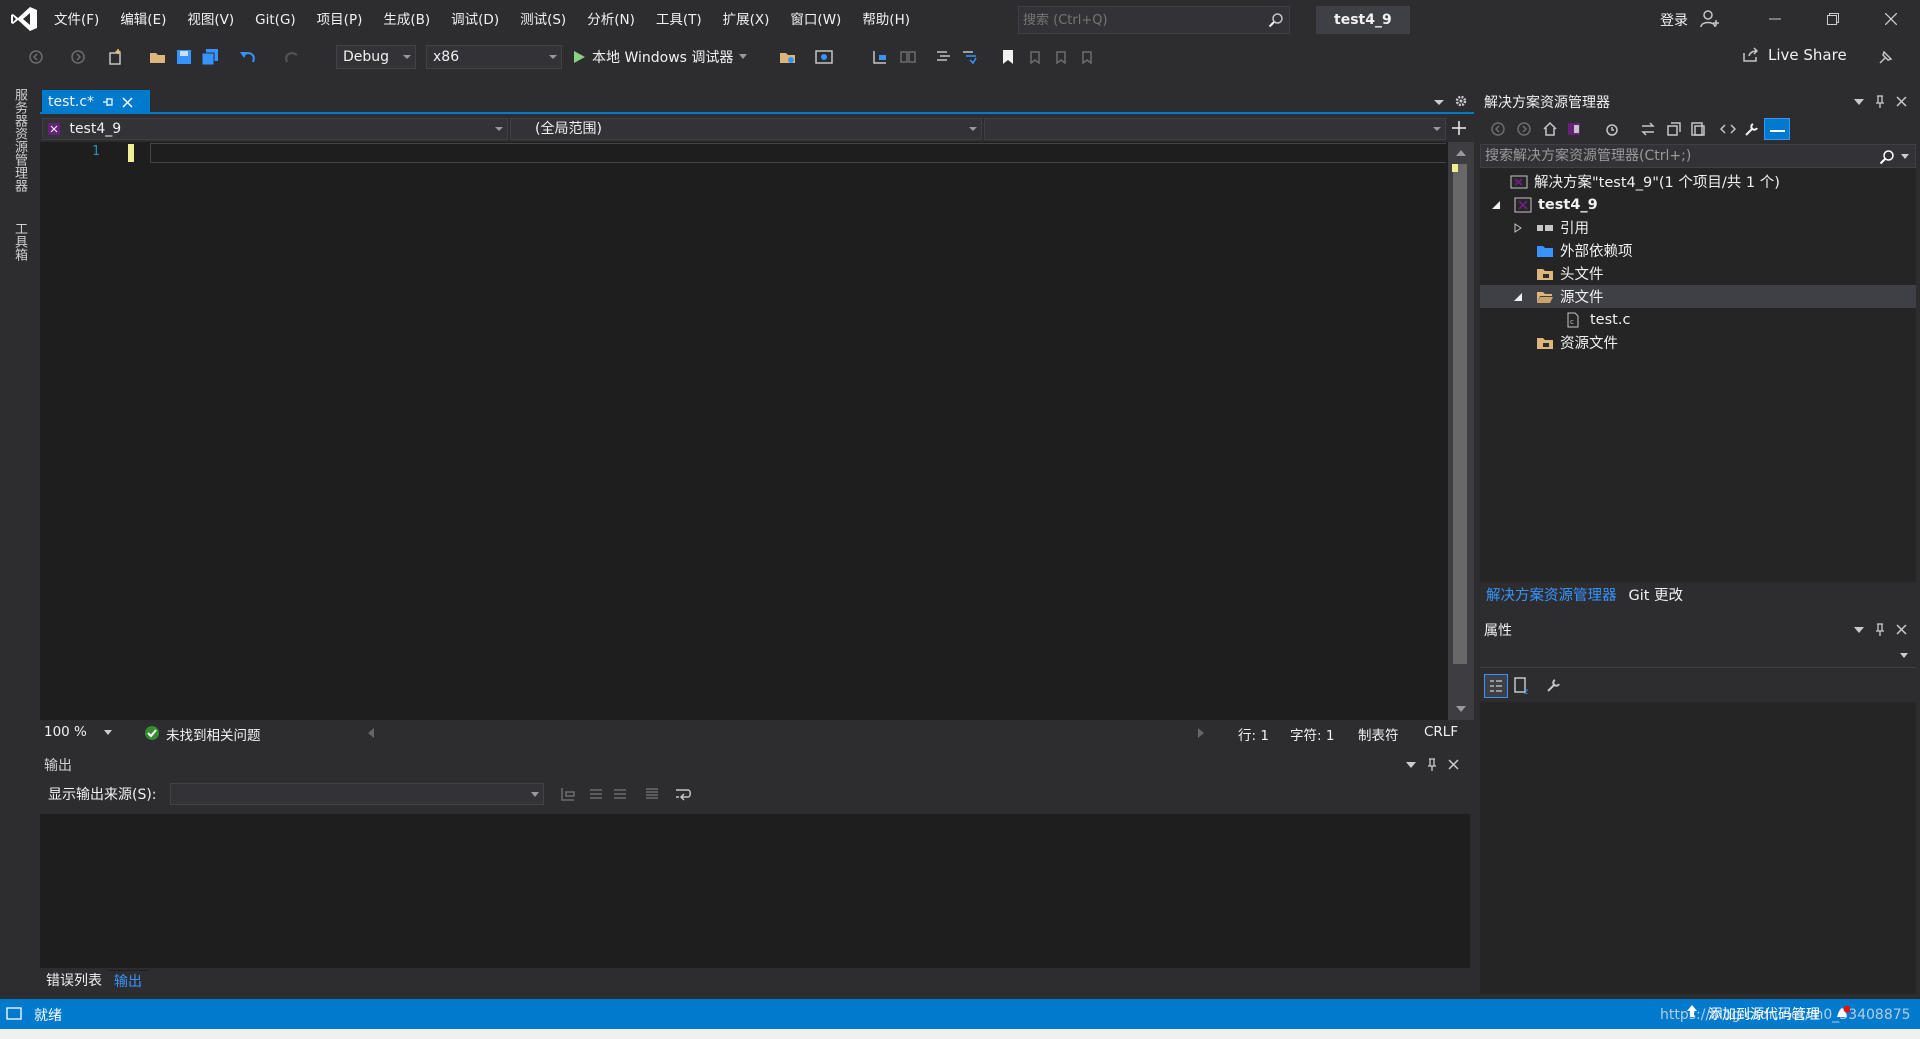  Describe the element at coordinates (944, 57) in the screenshot. I see `comment-out-icon` at that location.